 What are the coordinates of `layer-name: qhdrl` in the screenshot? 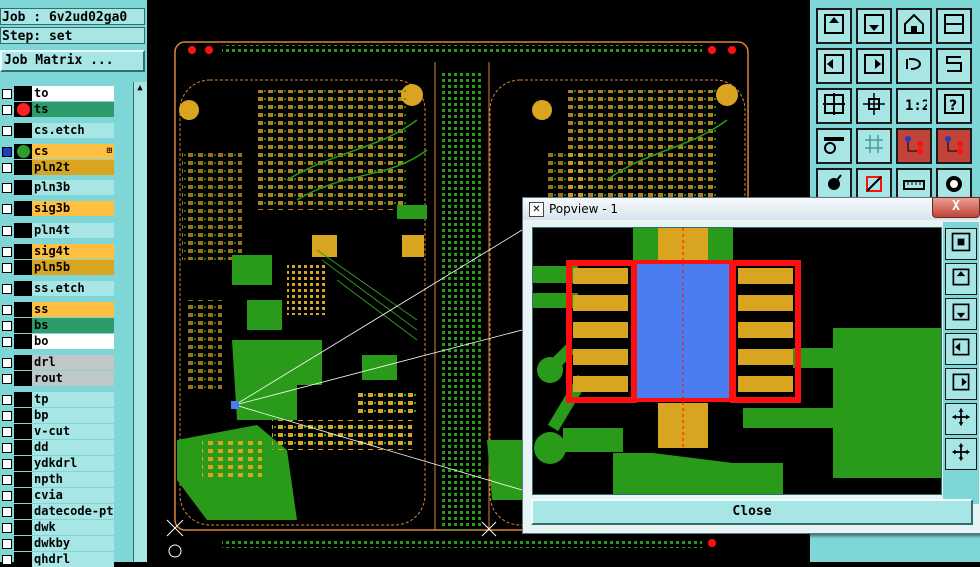 It's located at (73, 559).